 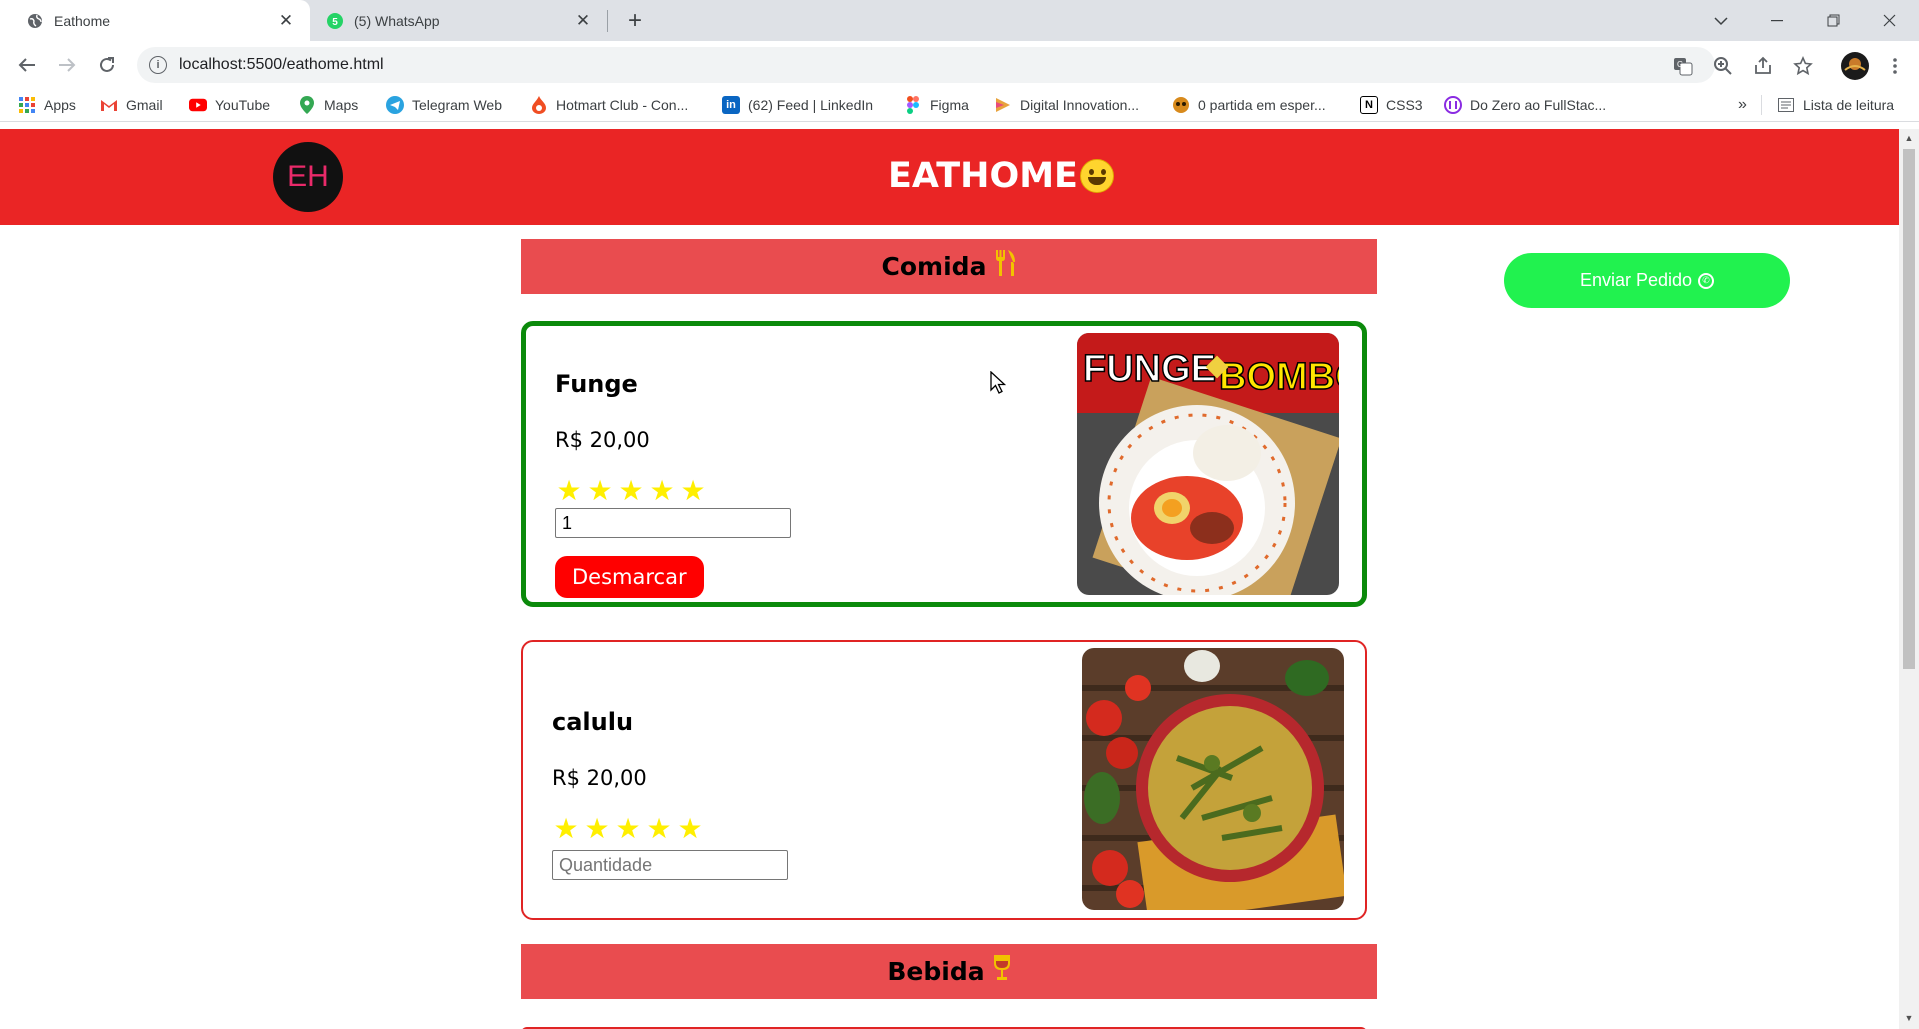 I want to click on send-order-button: Enviar Pedido ✆, so click(x=1647, y=280).